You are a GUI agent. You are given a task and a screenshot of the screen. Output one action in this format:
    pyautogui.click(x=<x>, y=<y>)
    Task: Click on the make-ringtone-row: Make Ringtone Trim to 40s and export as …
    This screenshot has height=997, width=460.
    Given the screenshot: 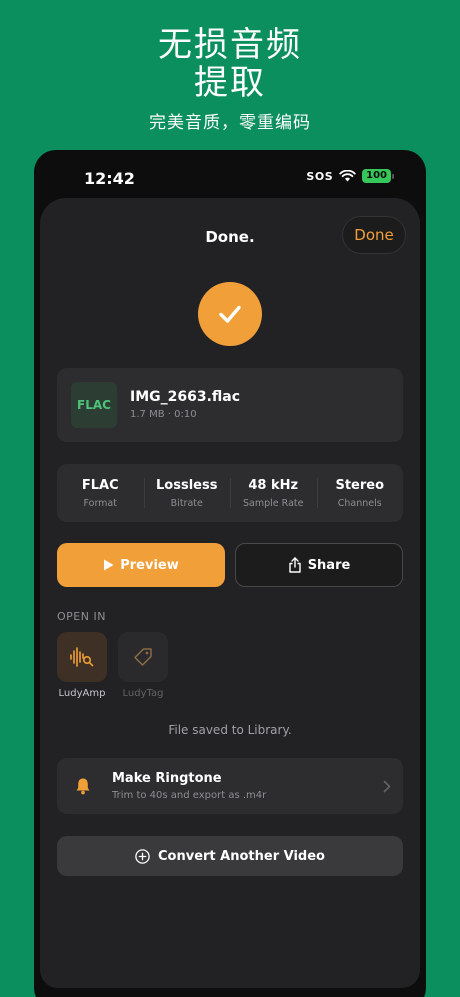 What is the action you would take?
    pyautogui.click(x=230, y=786)
    